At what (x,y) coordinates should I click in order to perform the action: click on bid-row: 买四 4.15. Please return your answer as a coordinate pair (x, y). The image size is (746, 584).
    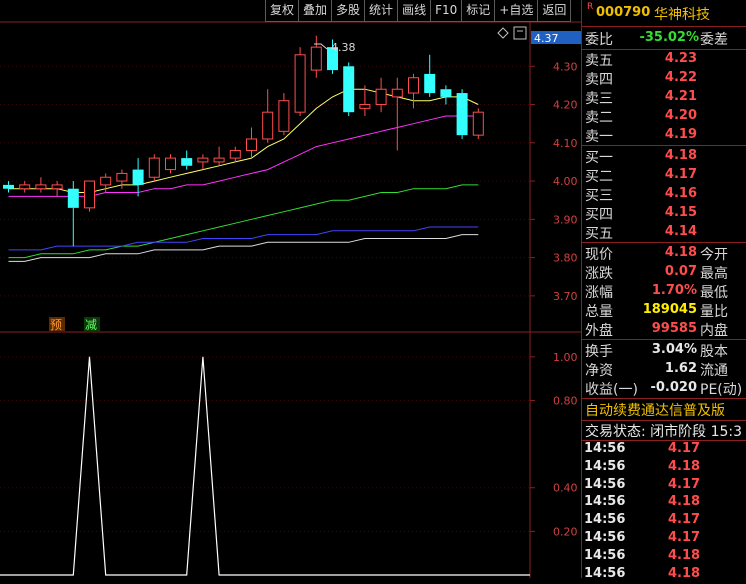
    Looking at the image, I should click on (664, 213).